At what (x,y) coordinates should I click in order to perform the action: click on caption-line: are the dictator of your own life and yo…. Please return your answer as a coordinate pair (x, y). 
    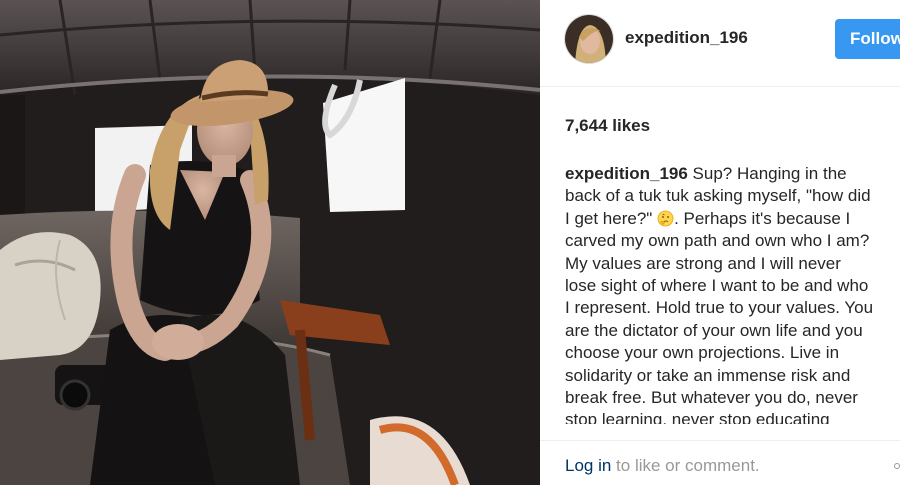
    Looking at the image, I should click on (714, 330).